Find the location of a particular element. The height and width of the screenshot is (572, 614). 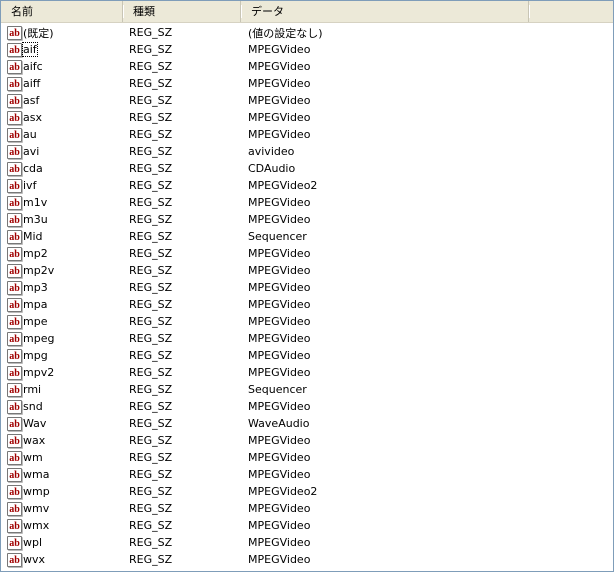

table-row: ab mp2v REG_SZ MPEGVideo is located at coordinates (307, 270).